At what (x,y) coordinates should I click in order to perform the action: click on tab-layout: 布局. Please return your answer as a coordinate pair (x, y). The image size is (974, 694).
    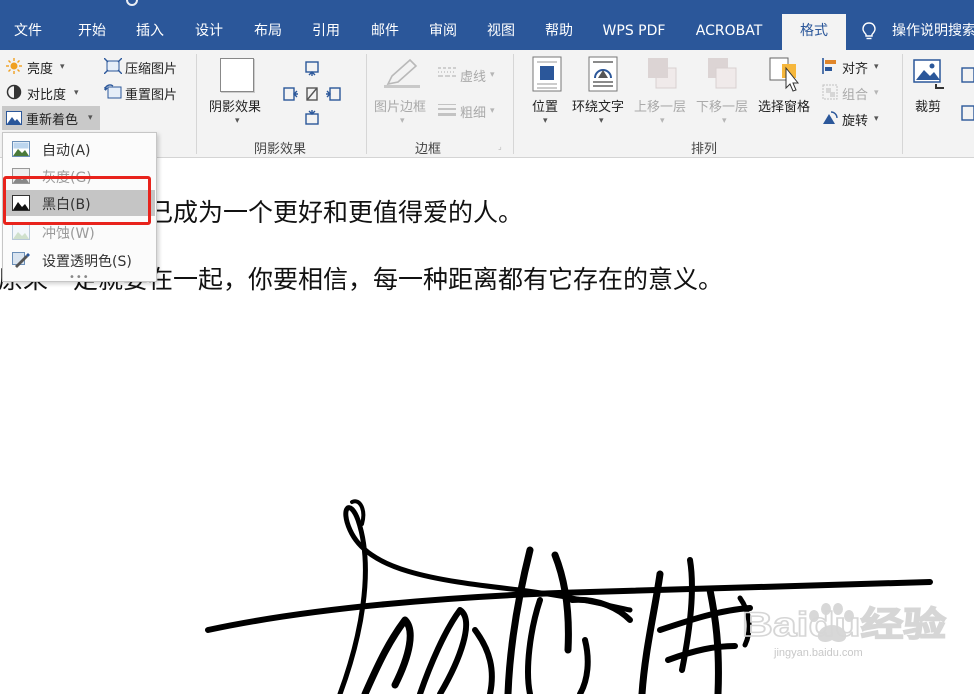
    Looking at the image, I should click on (268, 31).